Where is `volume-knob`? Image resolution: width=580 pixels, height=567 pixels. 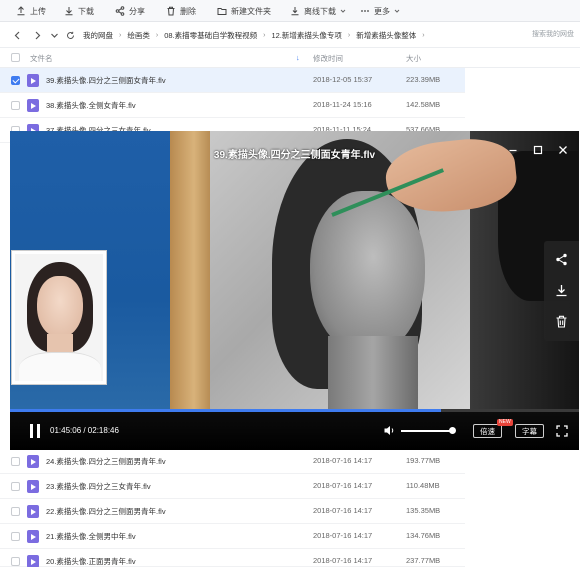 volume-knob is located at coordinates (453, 430).